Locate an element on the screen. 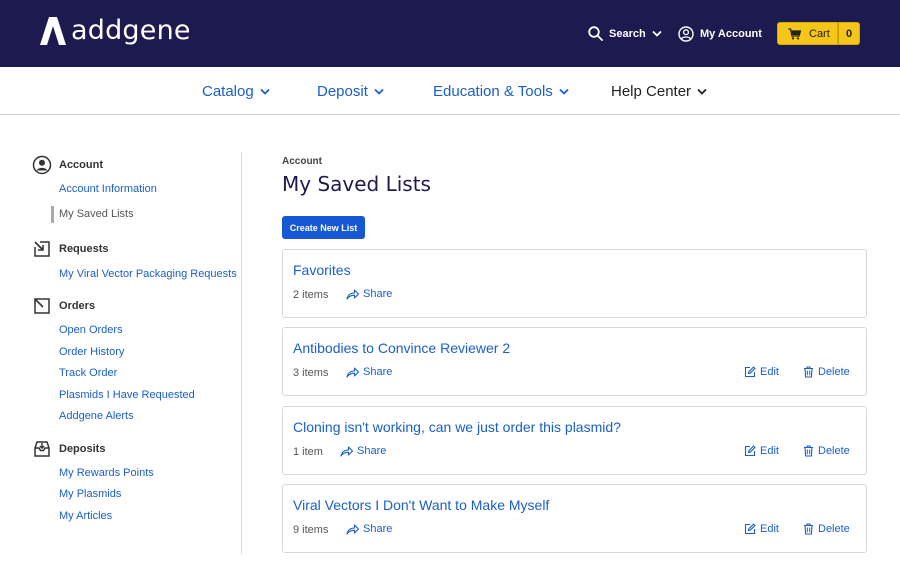 The width and height of the screenshot is (900, 574). nav-education-tools: Education & Tools is located at coordinates (501, 91).